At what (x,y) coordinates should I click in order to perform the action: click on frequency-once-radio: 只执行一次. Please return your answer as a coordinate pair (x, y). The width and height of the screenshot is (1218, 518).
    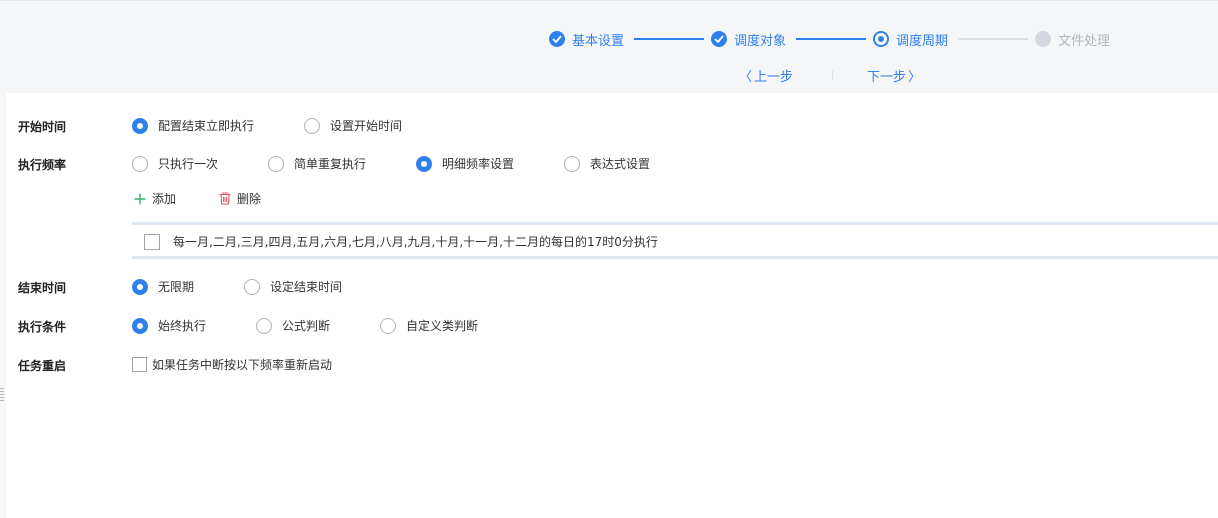
    Looking at the image, I should click on (175, 163).